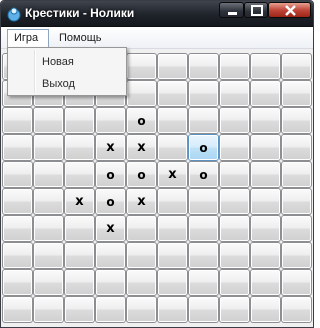 The height and width of the screenshot is (328, 320). I want to click on menu-item-exit: Выход, so click(58, 84).